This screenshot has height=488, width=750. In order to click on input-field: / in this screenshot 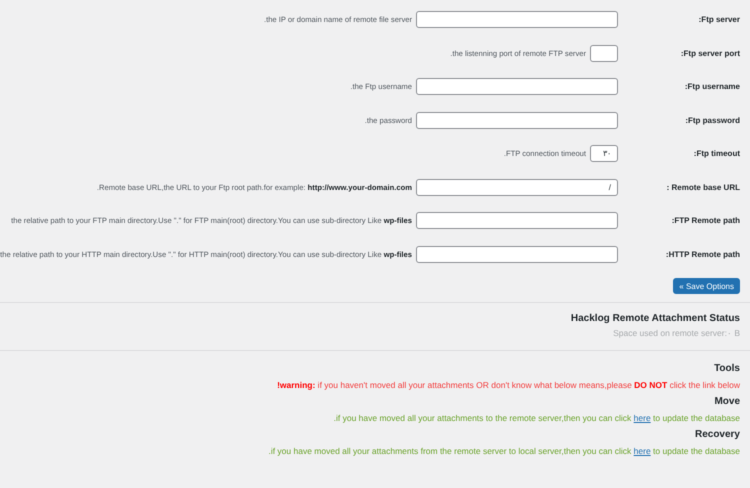, I will do `click(517, 187)`.